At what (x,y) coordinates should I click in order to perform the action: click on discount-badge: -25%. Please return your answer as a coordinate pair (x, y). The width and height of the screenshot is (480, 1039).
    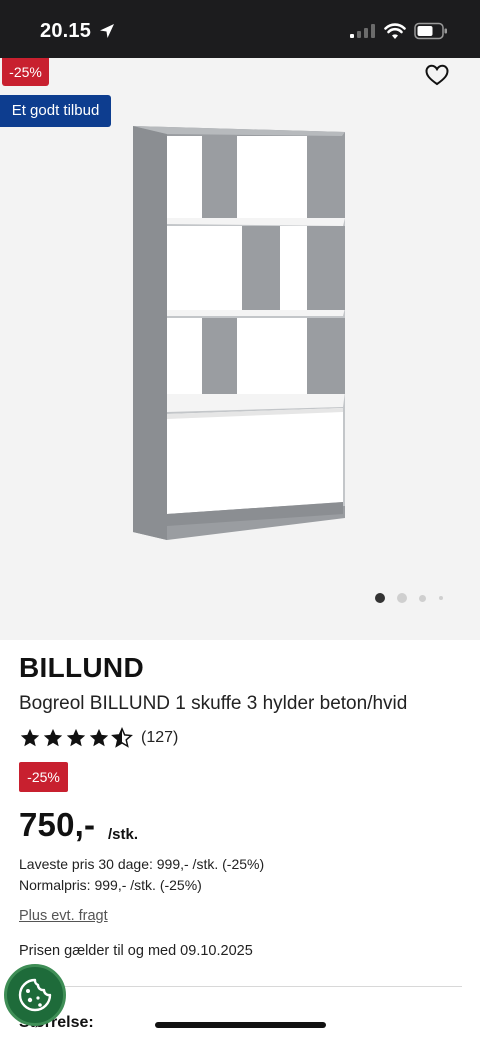
    Looking at the image, I should click on (25, 72).